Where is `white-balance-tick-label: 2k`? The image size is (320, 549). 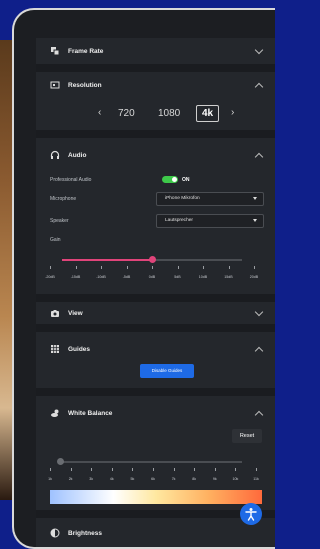
white-balance-tick-label: 2k is located at coordinates (70, 479).